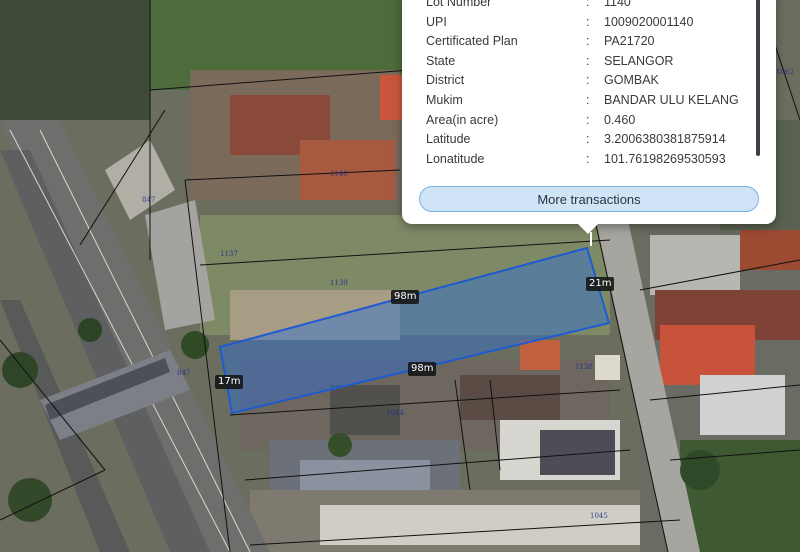  What do you see at coordinates (665, 139) in the screenshot?
I see `info-value: 3.2006380381875914` at bounding box center [665, 139].